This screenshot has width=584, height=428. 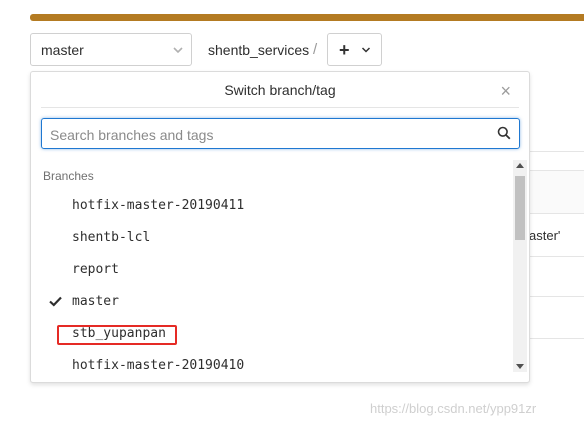 What do you see at coordinates (354, 49) in the screenshot?
I see `add-new-file-button: +` at bounding box center [354, 49].